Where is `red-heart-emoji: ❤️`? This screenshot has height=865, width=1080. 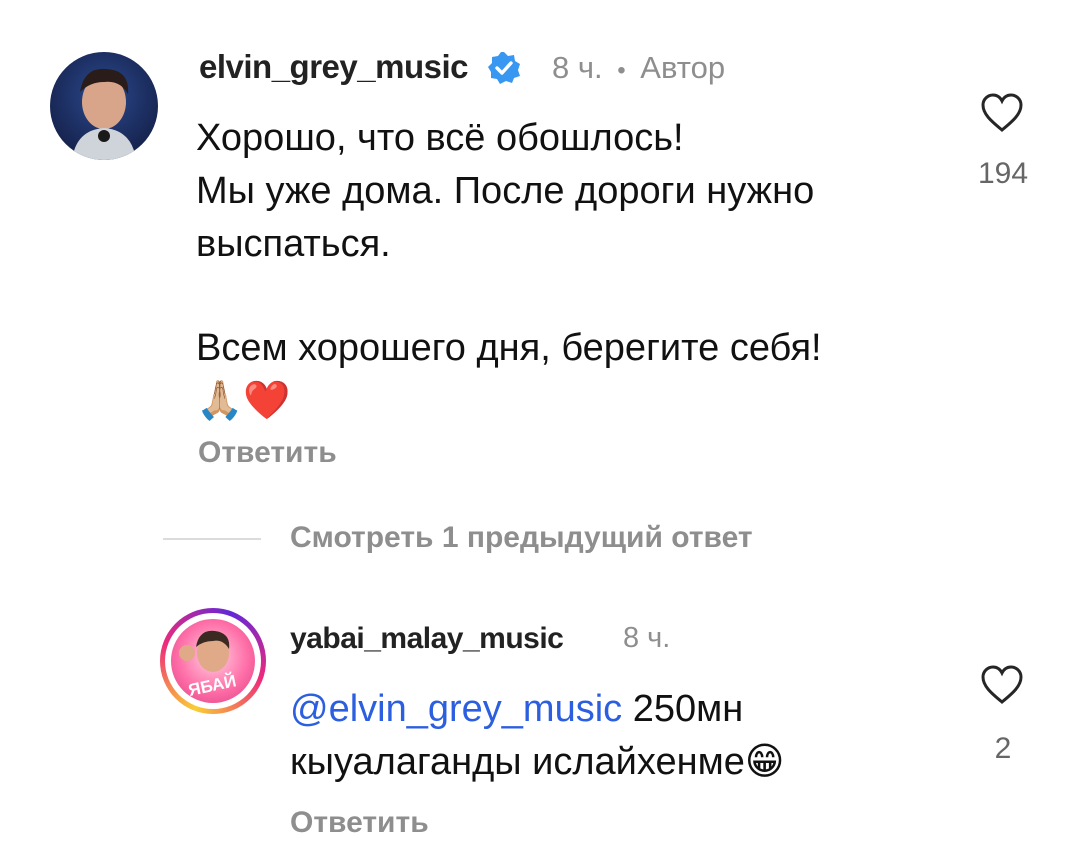 red-heart-emoji: ❤️ is located at coordinates (267, 401).